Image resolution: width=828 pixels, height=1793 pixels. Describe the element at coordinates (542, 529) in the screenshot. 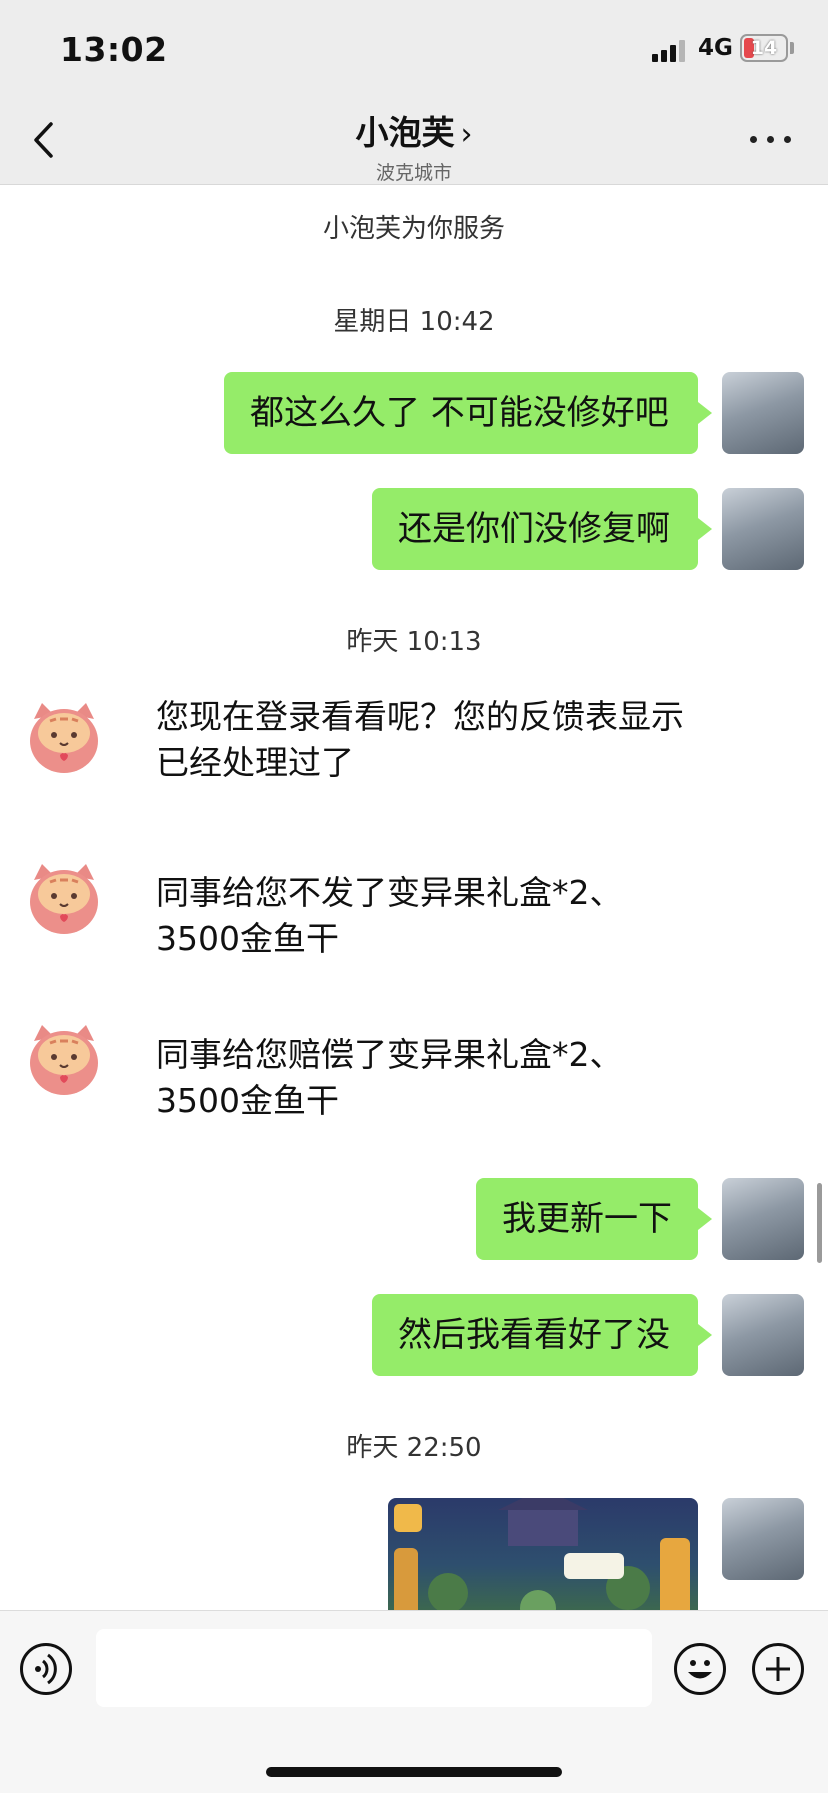

I see `outgoing-message: 还是你们没修复啊` at that location.